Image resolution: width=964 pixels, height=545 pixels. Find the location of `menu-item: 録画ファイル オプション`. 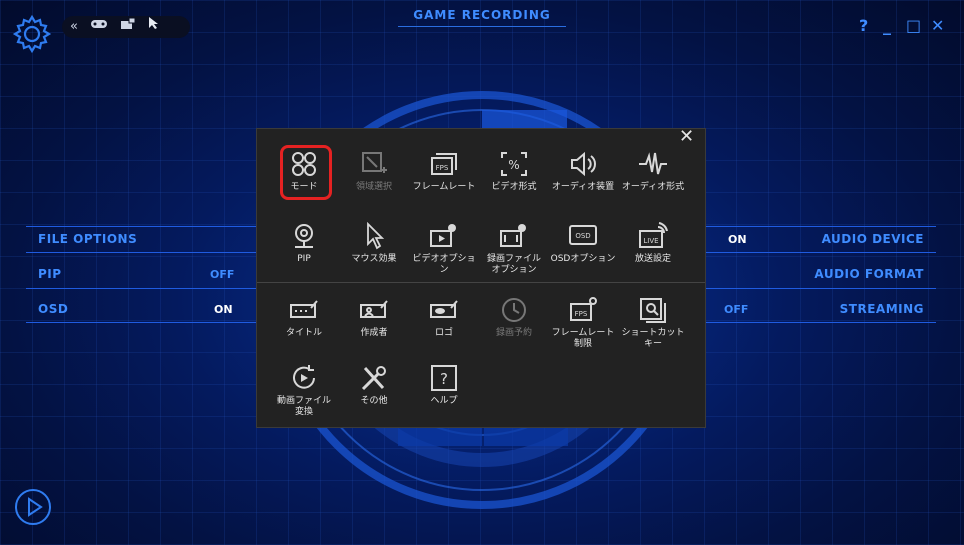

menu-item: 録画ファイル オプション is located at coordinates (514, 249).